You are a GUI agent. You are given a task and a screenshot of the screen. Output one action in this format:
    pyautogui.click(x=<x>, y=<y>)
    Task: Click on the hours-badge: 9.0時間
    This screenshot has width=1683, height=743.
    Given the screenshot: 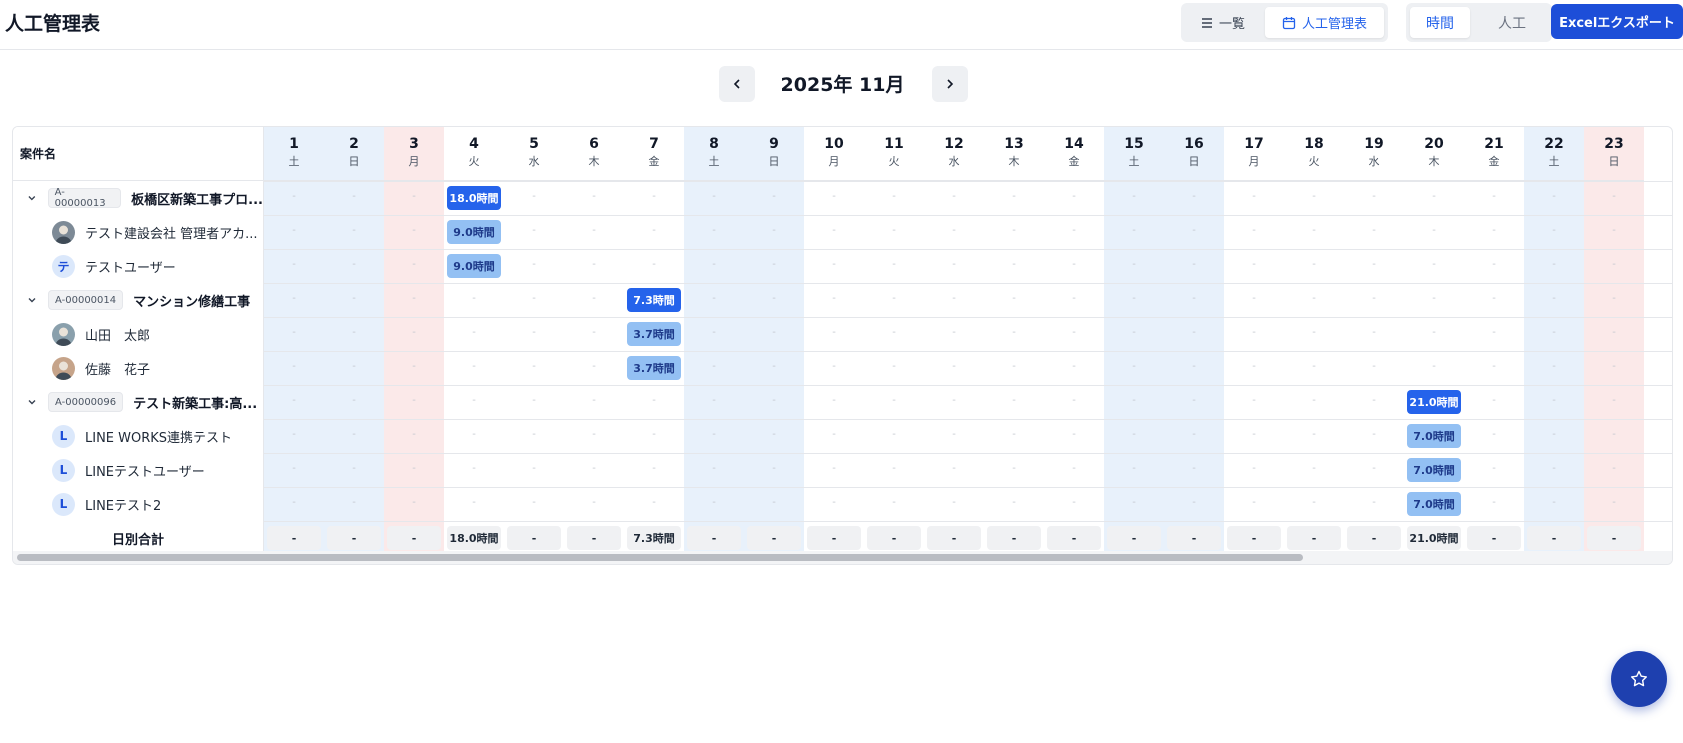 What is the action you would take?
    pyautogui.click(x=474, y=232)
    